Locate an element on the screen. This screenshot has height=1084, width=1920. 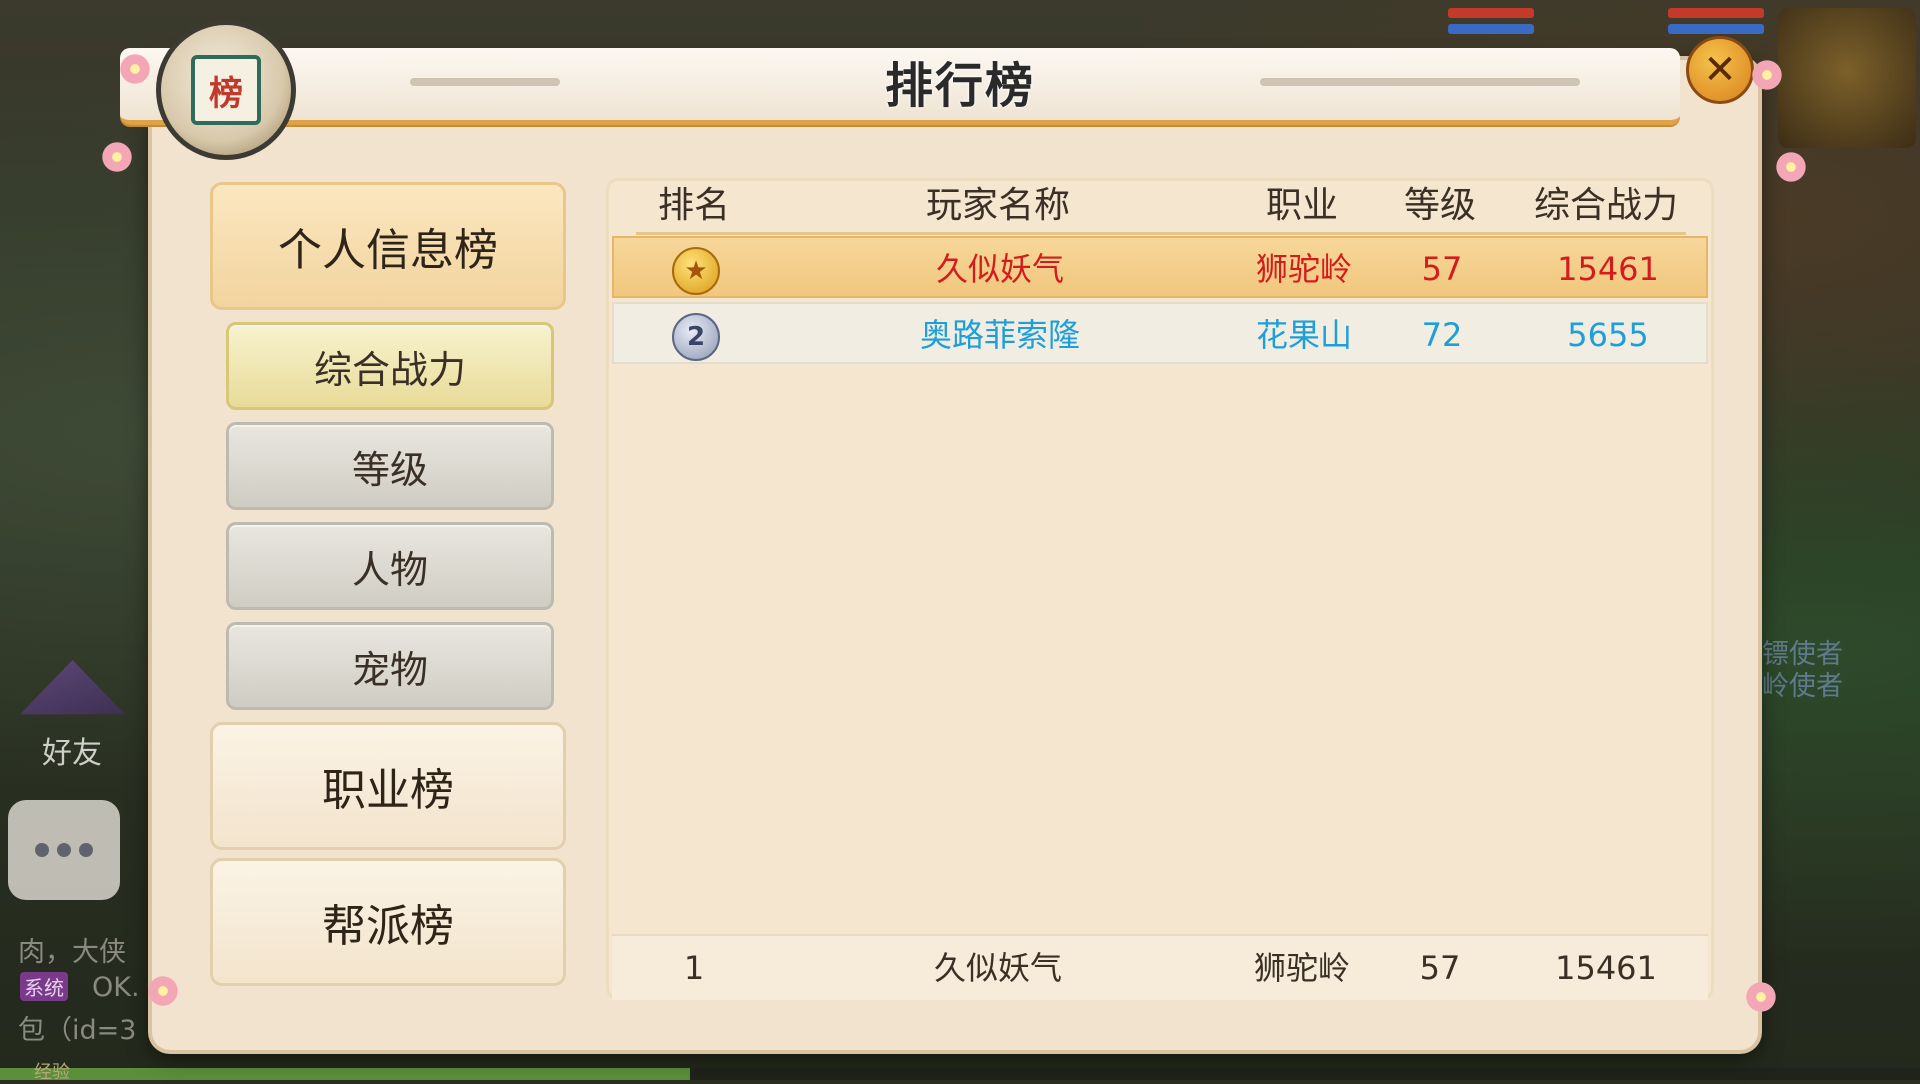
header-player-name: 玩家名称 is located at coordinates (998, 205).